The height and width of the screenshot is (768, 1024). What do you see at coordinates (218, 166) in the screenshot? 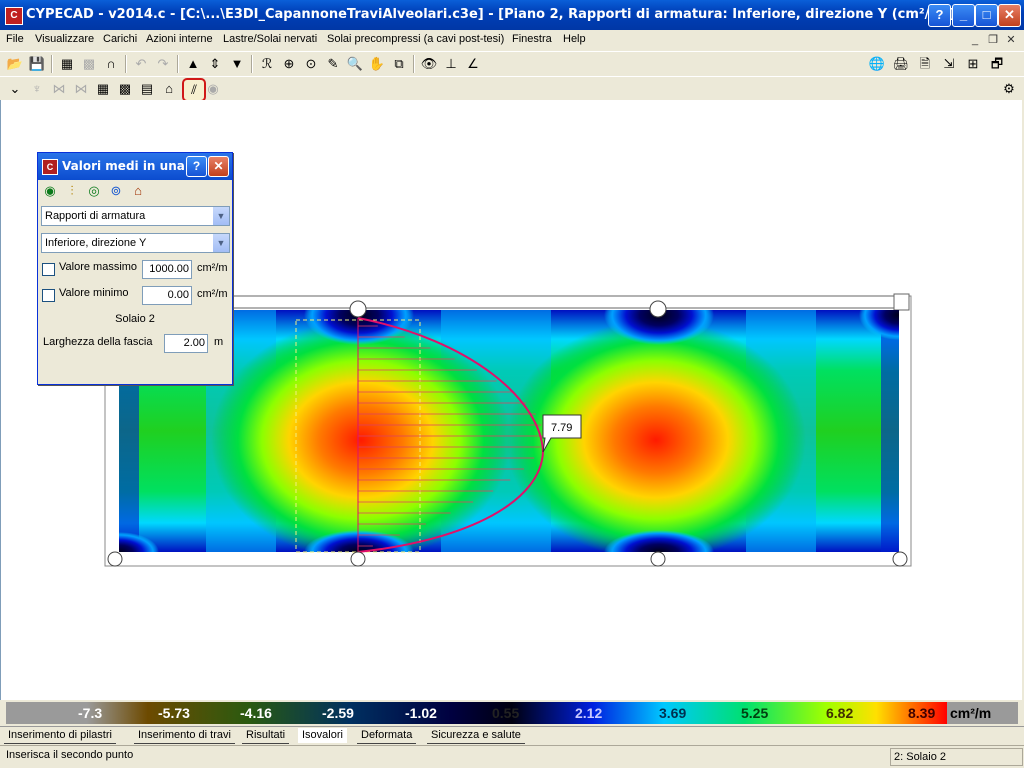
I see `panel-close-button: ✕` at bounding box center [218, 166].